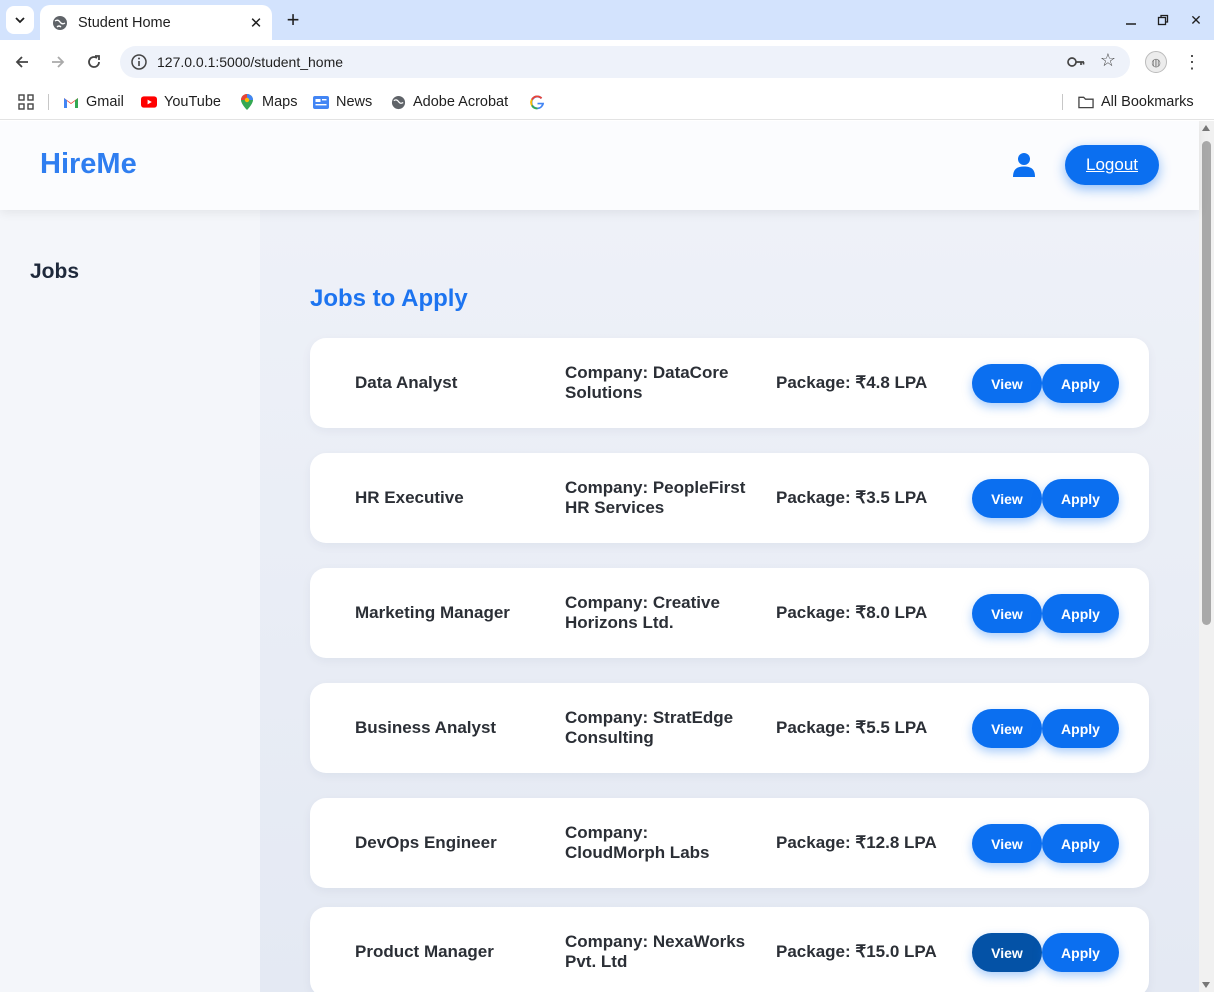  I want to click on restore-icon, so click(1163, 20).